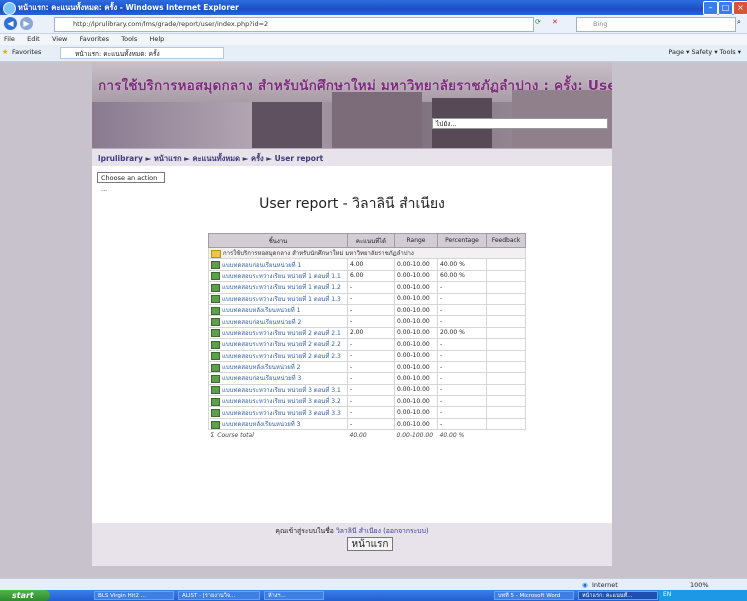  Describe the element at coordinates (534, 595) in the screenshot. I see `taskbar-item: บทที่ 5 - Microsoft Word` at that location.